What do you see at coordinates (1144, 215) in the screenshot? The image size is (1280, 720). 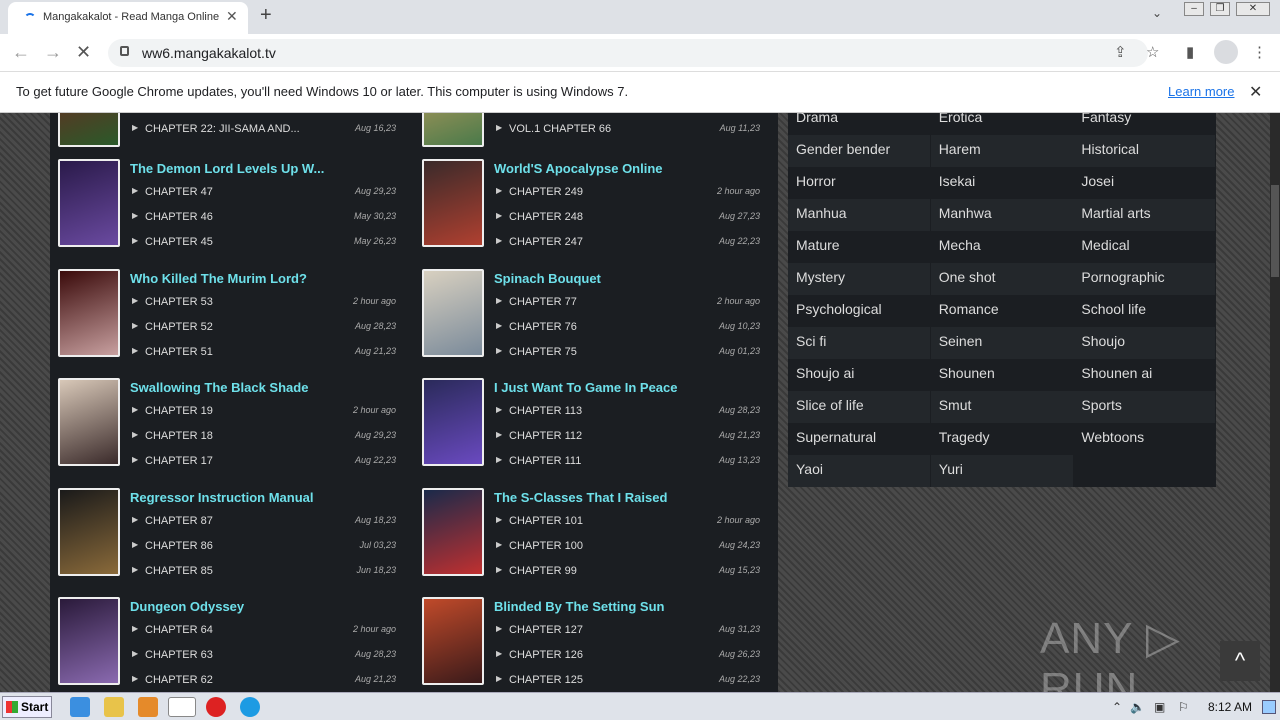 I see `genre-link: Martial arts` at bounding box center [1144, 215].